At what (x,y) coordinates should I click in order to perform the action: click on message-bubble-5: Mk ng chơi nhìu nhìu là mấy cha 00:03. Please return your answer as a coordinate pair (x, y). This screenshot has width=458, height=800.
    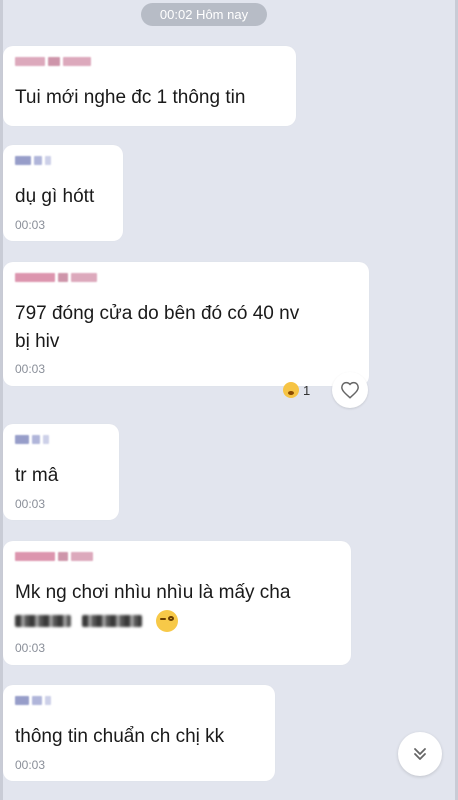
    Looking at the image, I should click on (177, 603).